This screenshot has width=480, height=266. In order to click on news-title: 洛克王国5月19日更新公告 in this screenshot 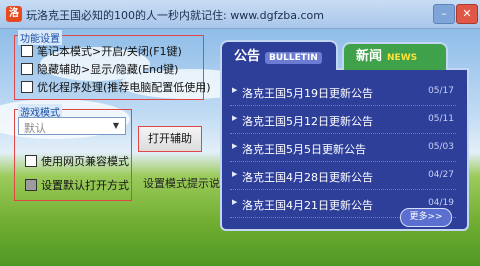, I will do `click(307, 93)`.